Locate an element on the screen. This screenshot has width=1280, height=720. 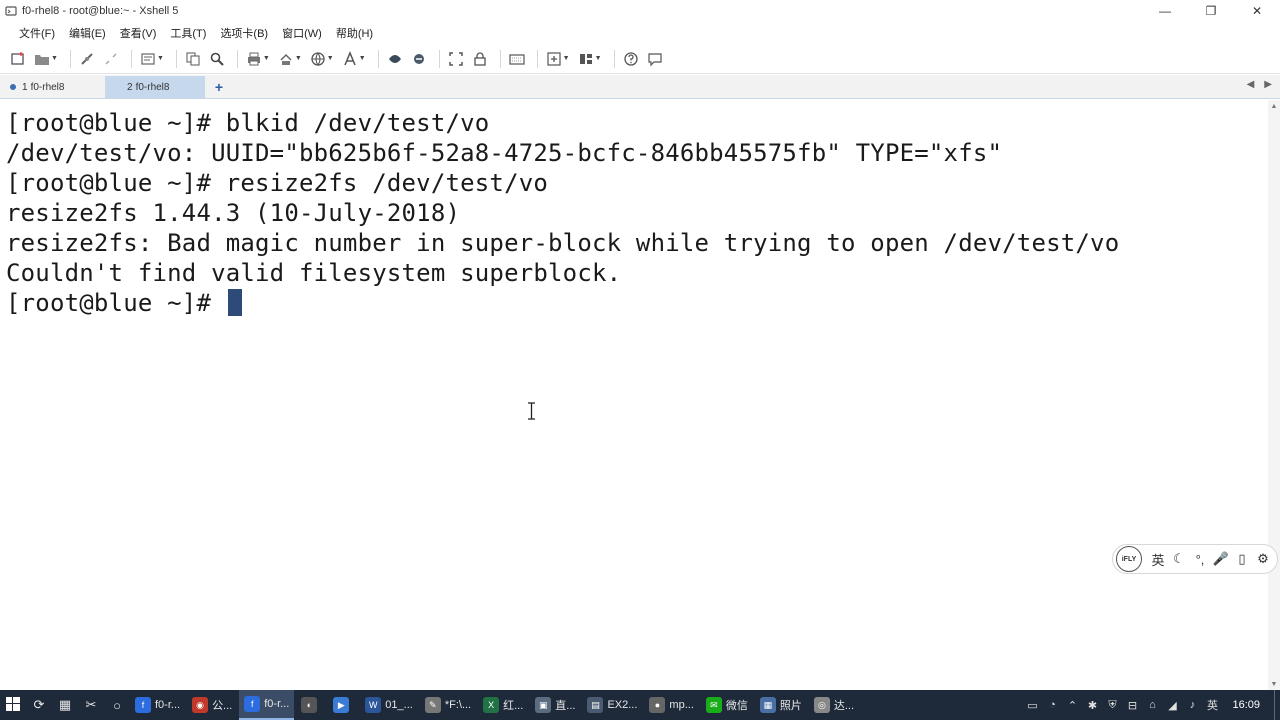
tab-session-1: 1 f0-rhel8 is located at coordinates (52, 87).